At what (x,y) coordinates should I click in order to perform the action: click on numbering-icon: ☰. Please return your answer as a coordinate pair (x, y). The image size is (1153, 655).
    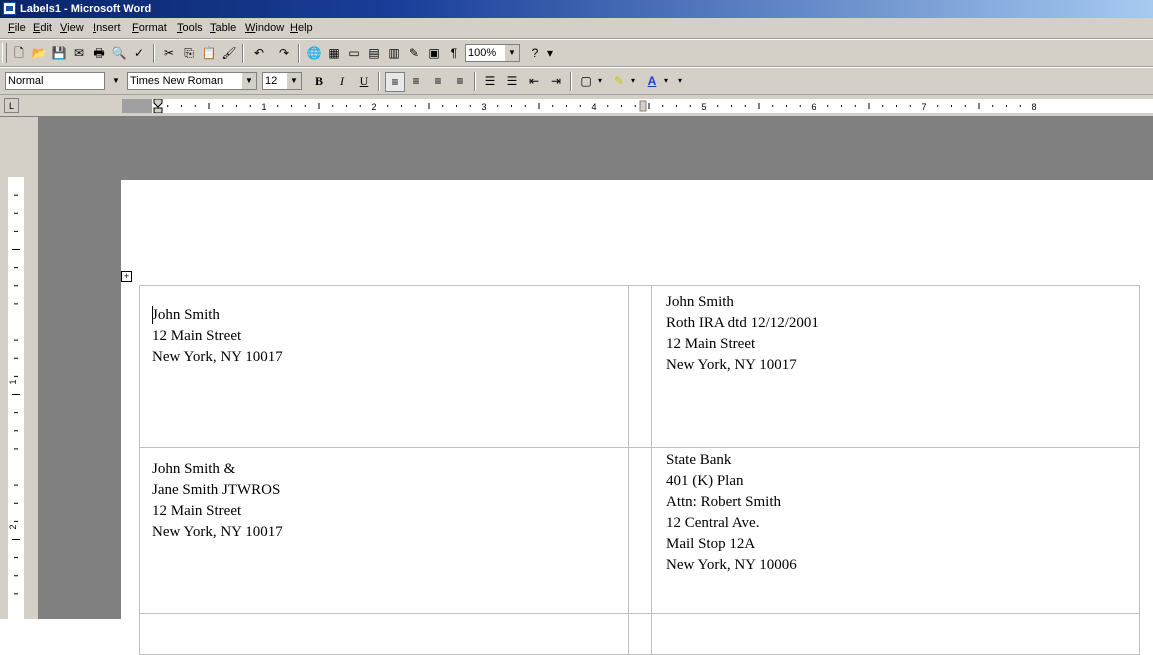
    Looking at the image, I should click on (490, 81).